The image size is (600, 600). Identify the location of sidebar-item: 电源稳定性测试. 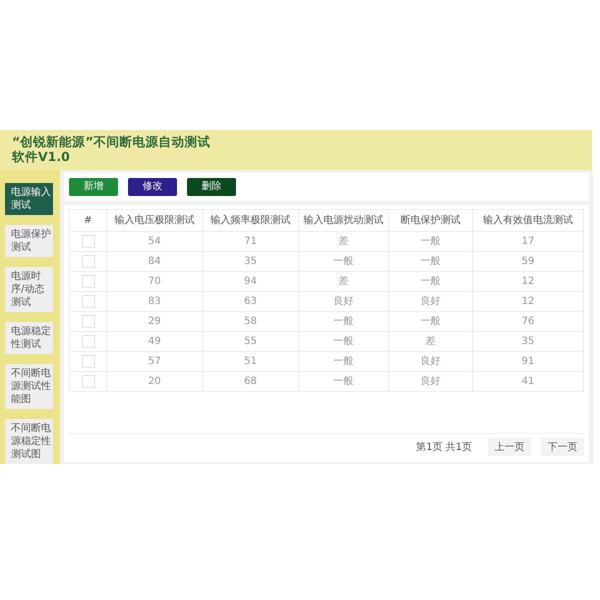
(29, 338).